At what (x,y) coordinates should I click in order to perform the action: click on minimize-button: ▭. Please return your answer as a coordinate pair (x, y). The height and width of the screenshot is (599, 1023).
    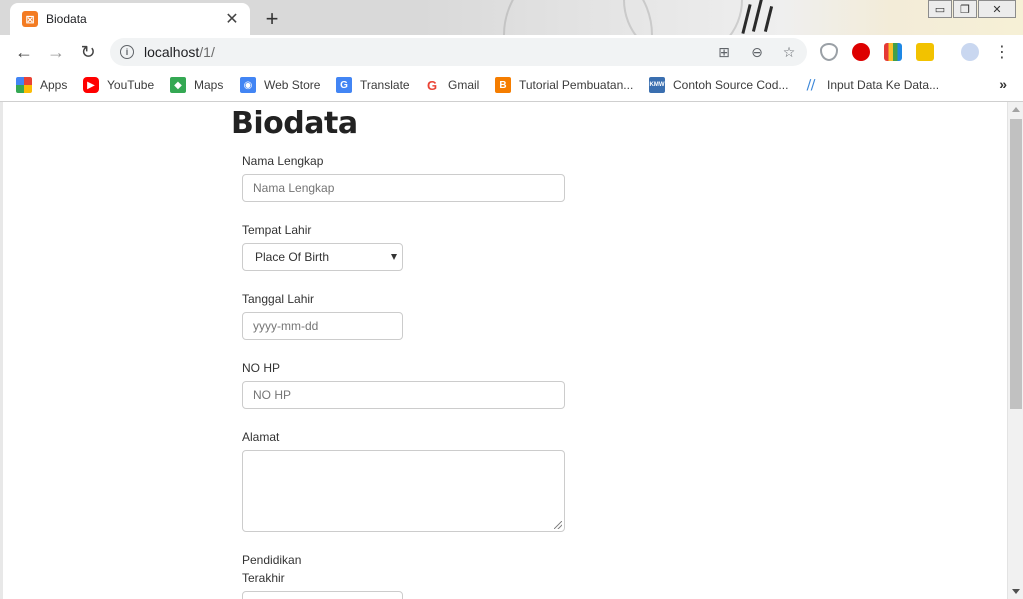
    Looking at the image, I should click on (940, 9).